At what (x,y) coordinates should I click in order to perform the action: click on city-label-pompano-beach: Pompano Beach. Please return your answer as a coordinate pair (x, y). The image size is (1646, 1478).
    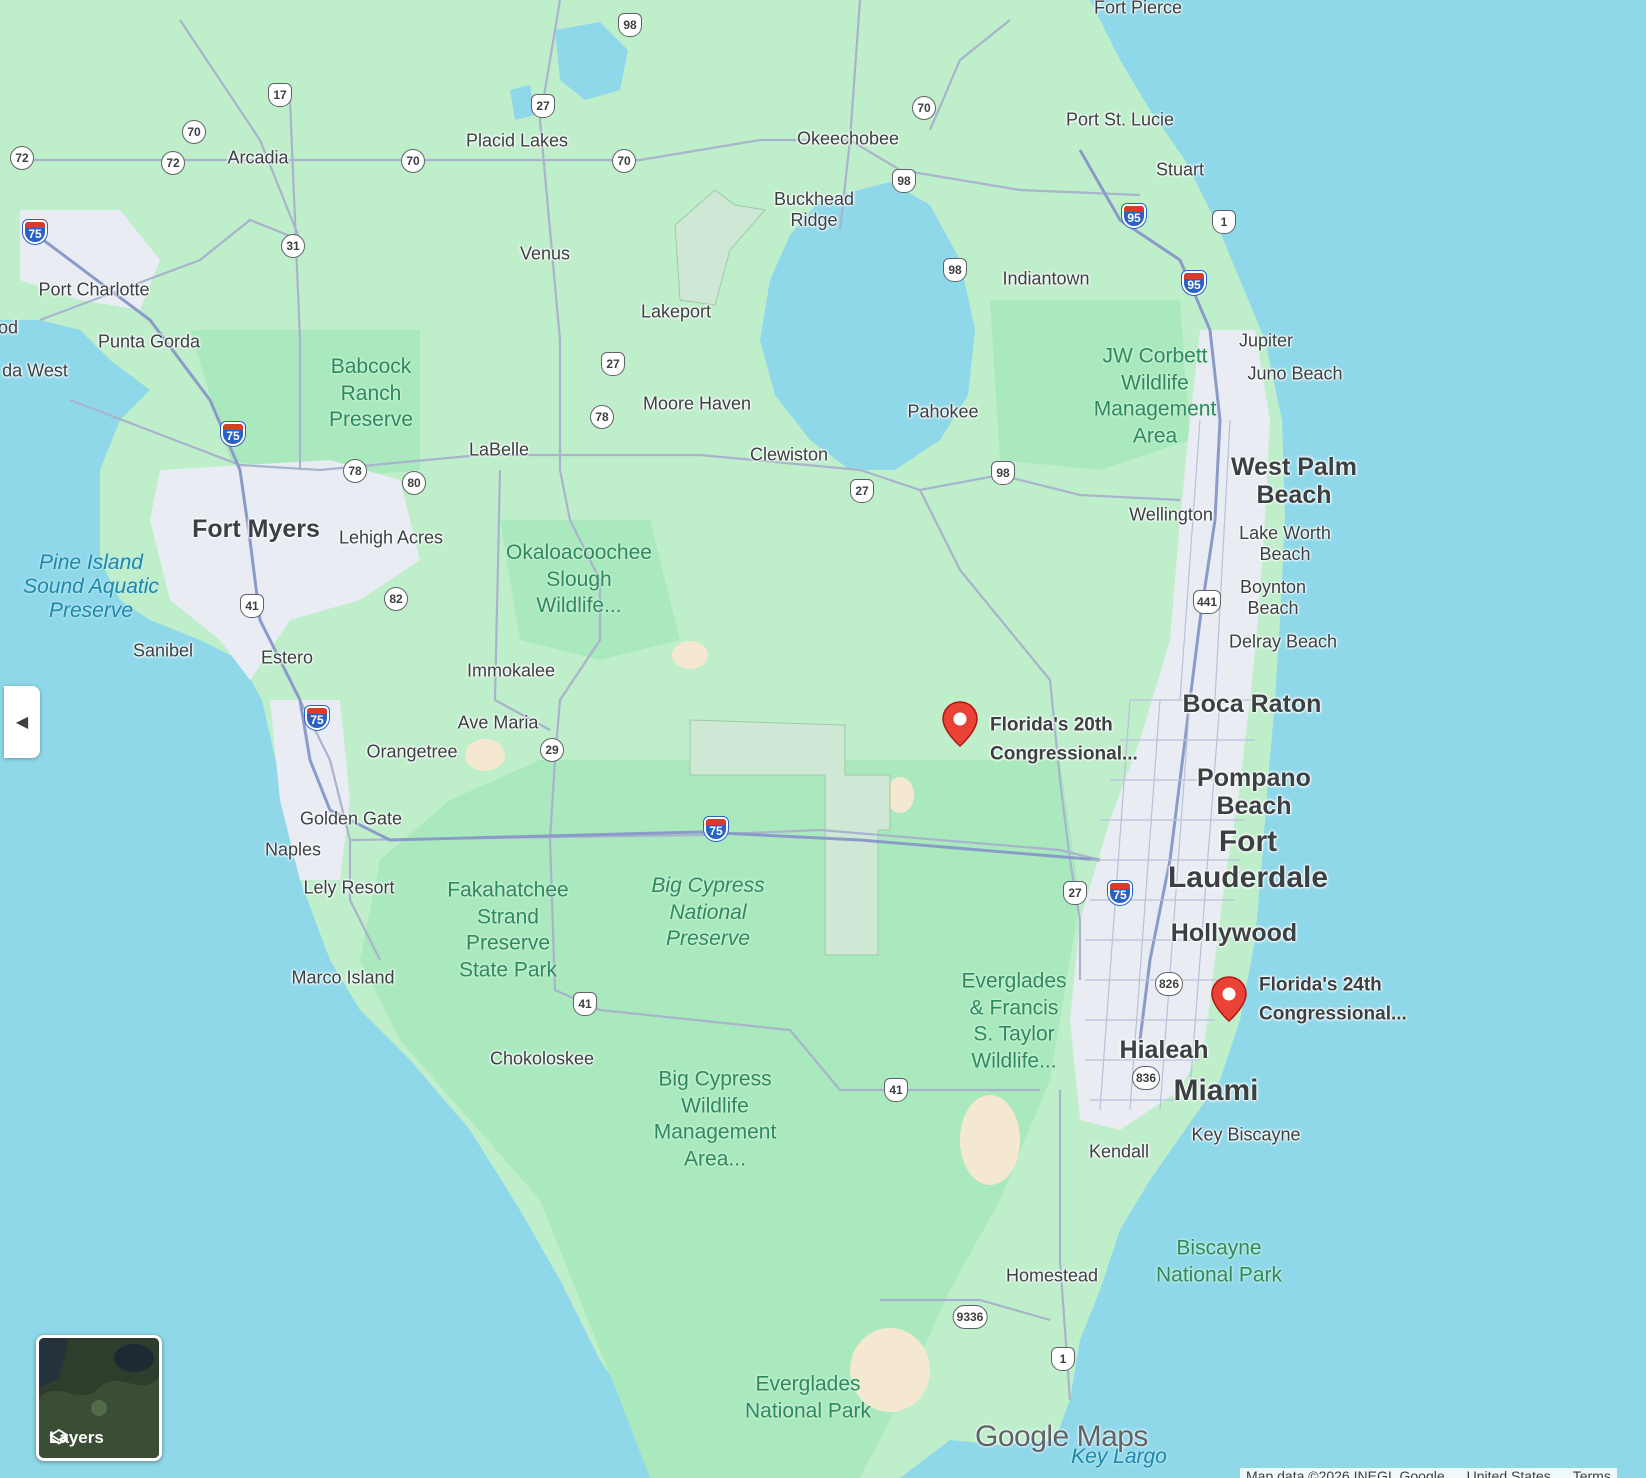
    Looking at the image, I should click on (1254, 792).